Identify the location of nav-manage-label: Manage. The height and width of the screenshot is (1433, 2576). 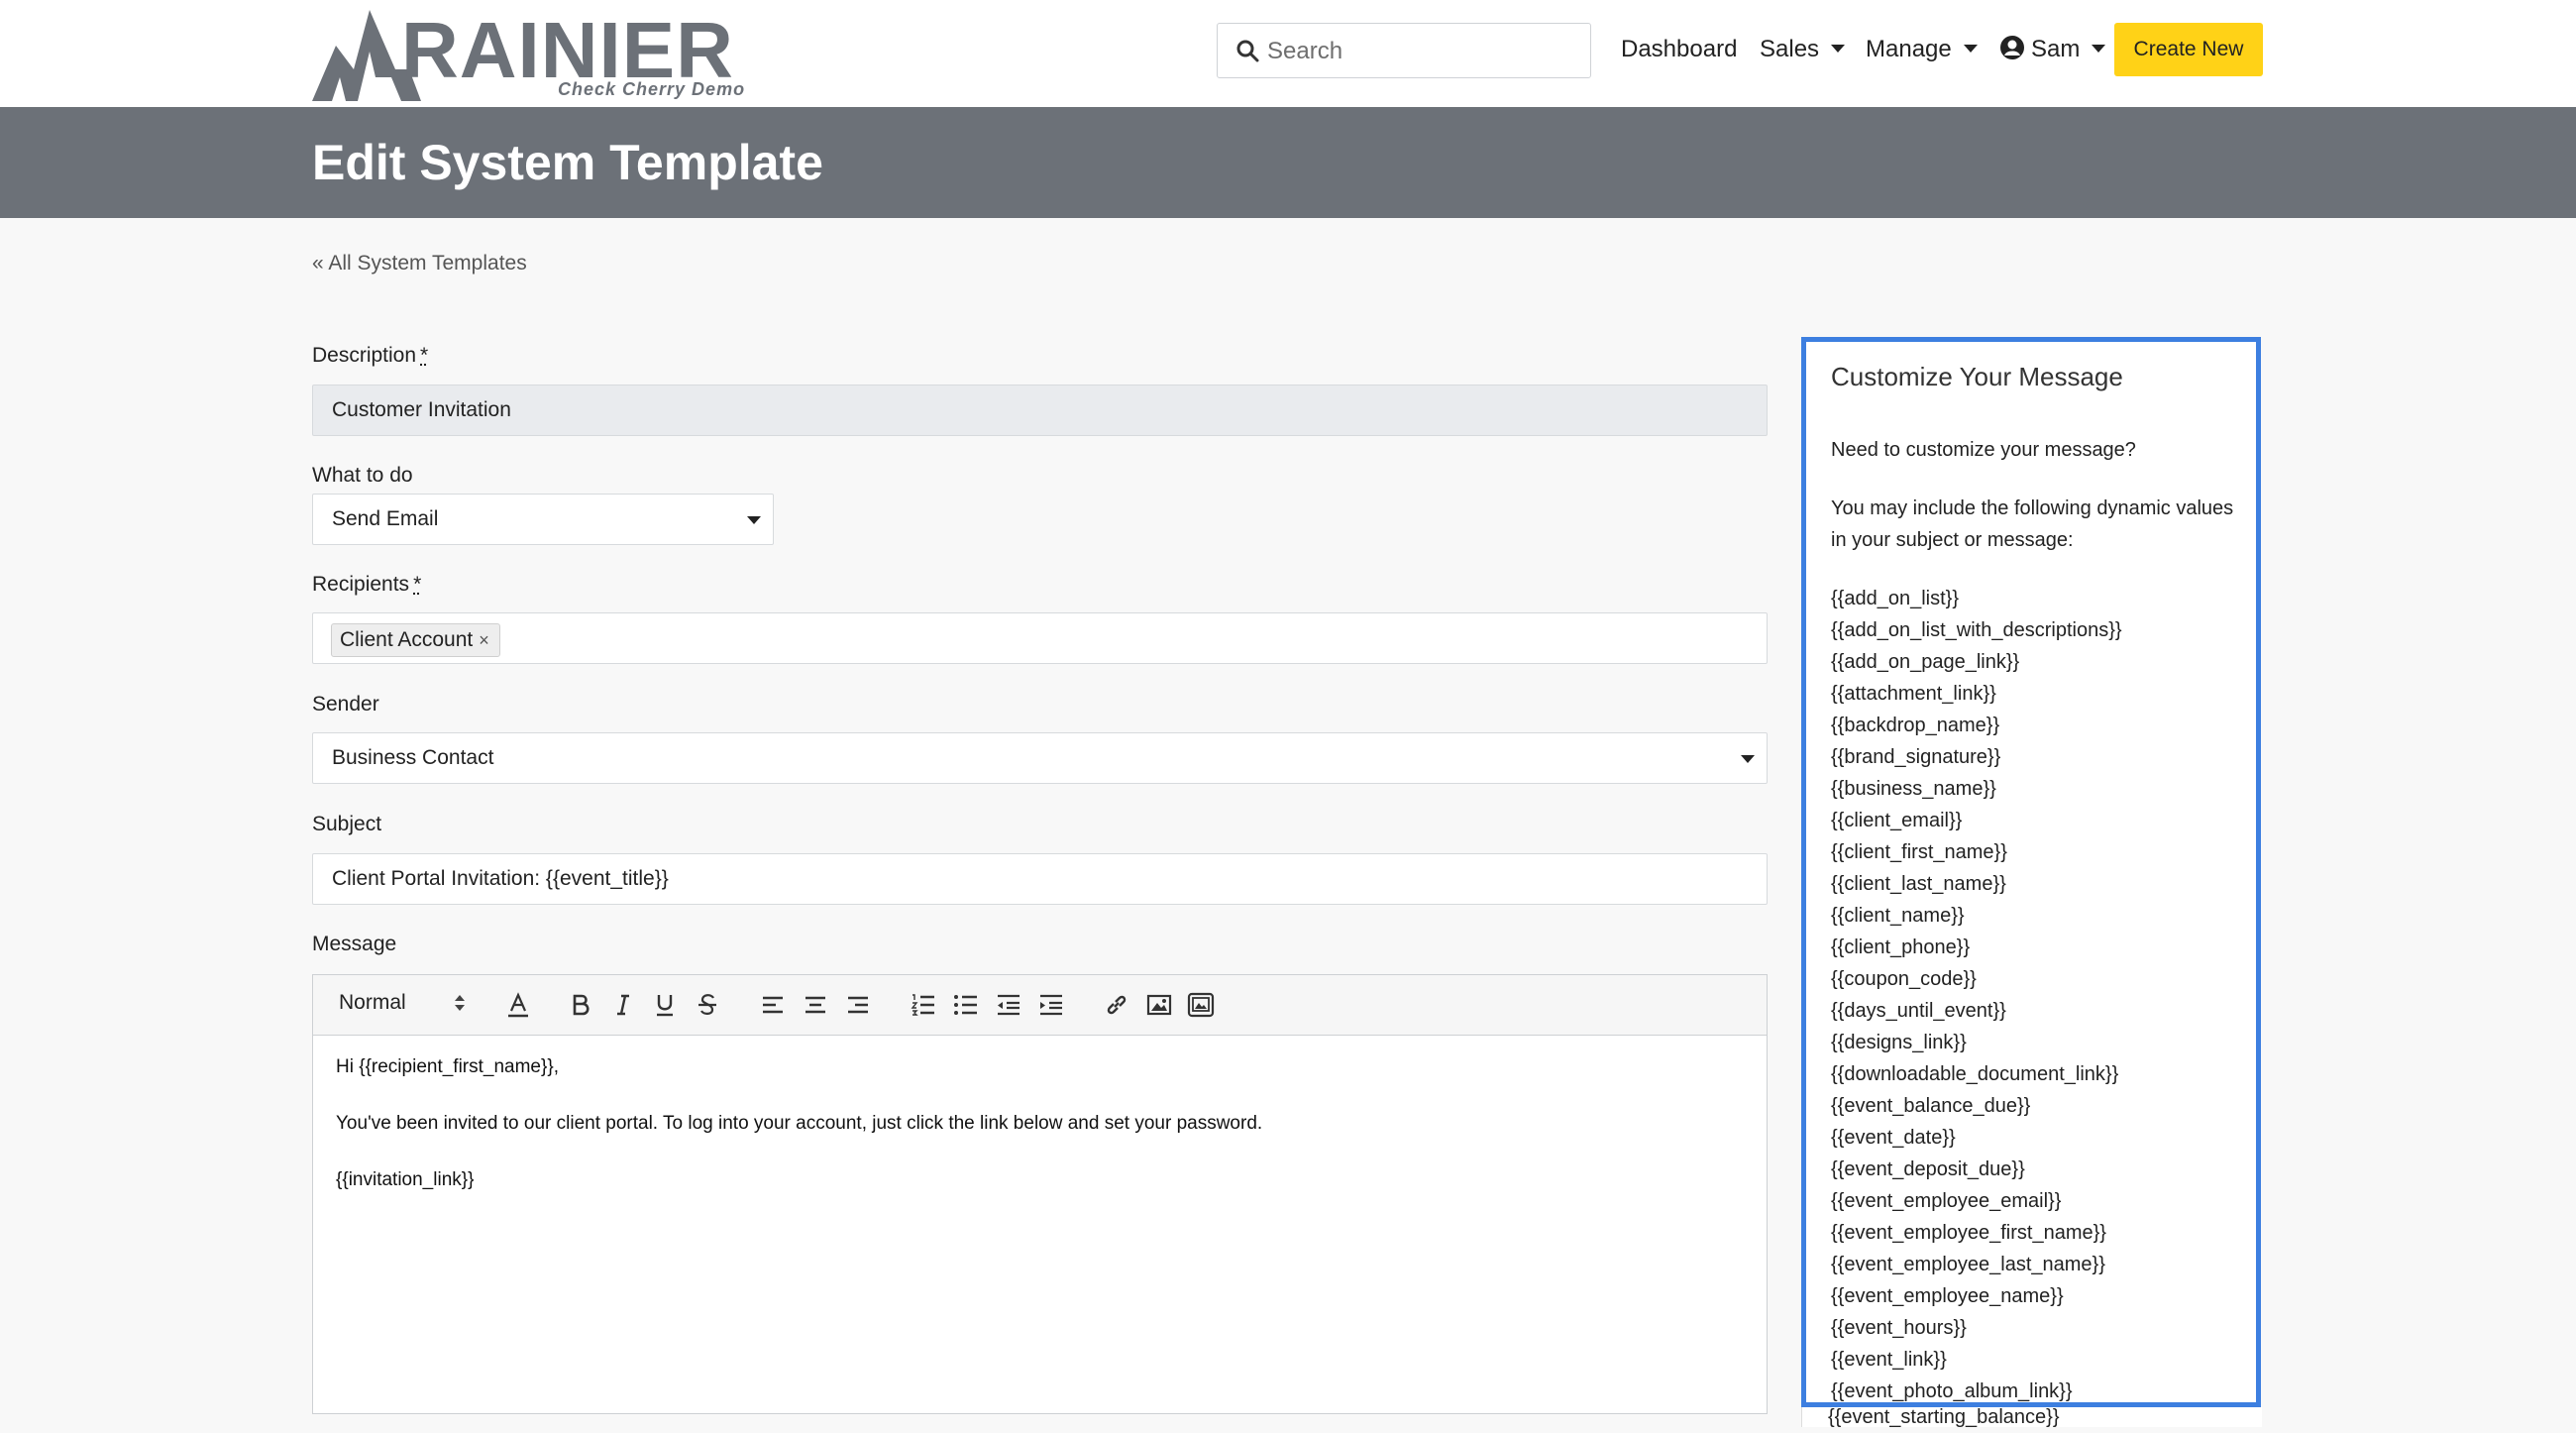
(1909, 49).